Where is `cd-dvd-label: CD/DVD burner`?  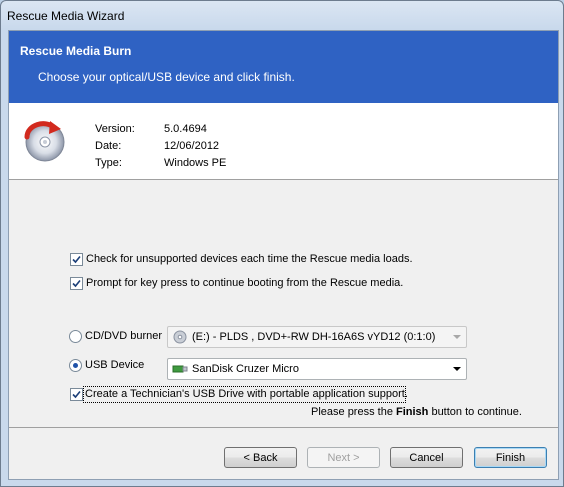
cd-dvd-label: CD/DVD burner is located at coordinates (123, 336).